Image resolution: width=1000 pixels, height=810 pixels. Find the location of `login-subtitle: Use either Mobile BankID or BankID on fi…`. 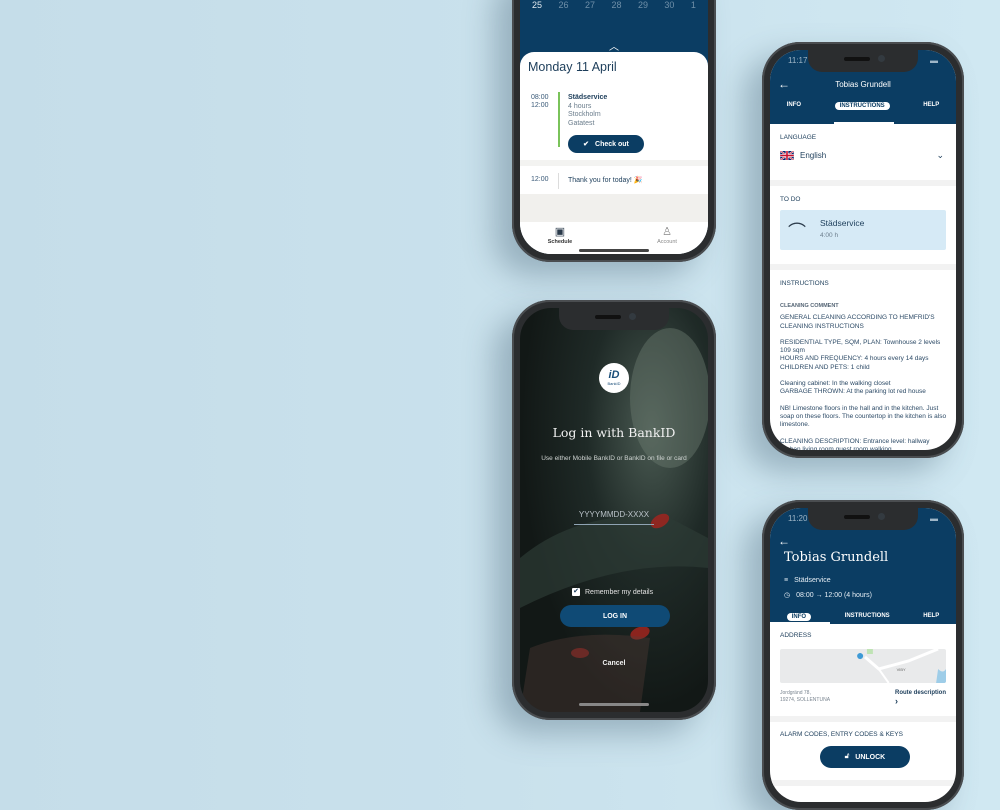

login-subtitle: Use either Mobile BankID or BankID on fi… is located at coordinates (614, 458).